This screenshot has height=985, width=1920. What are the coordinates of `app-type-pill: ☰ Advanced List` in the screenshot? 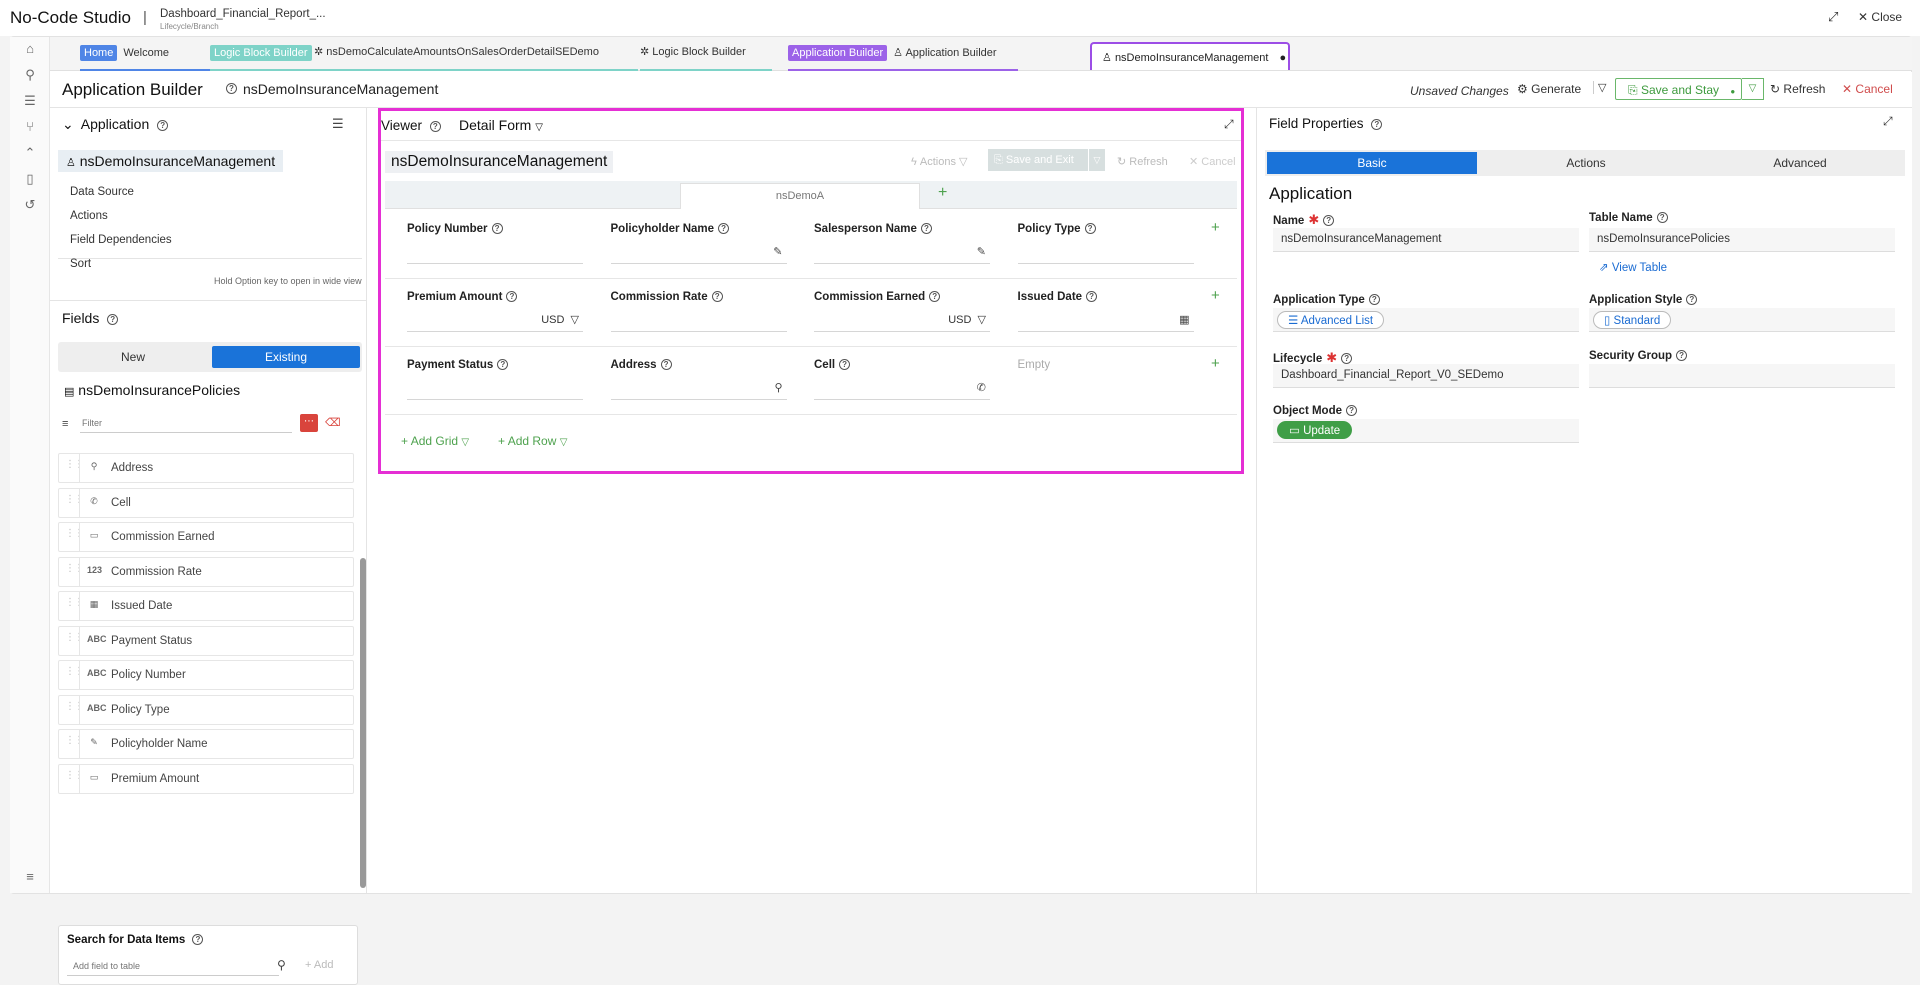 It's located at (1331, 320).